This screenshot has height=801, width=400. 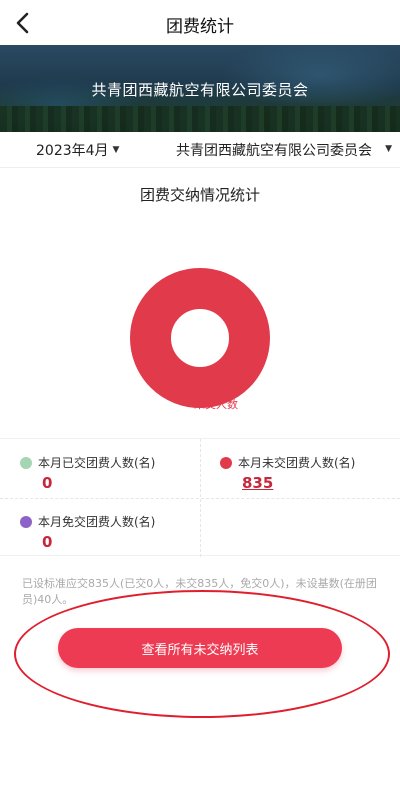 I want to click on chart-callout-label: 未交人数, so click(x=216, y=404).